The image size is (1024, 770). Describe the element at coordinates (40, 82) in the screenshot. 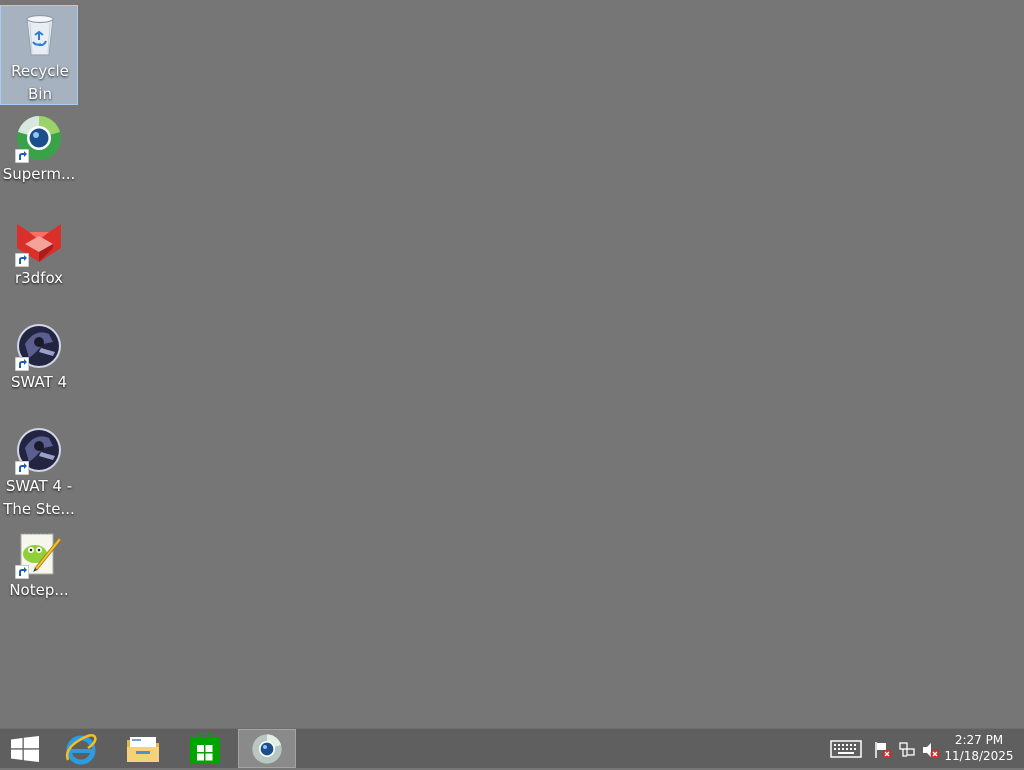

I see `desktop-icon-label: Recycle Bin` at that location.